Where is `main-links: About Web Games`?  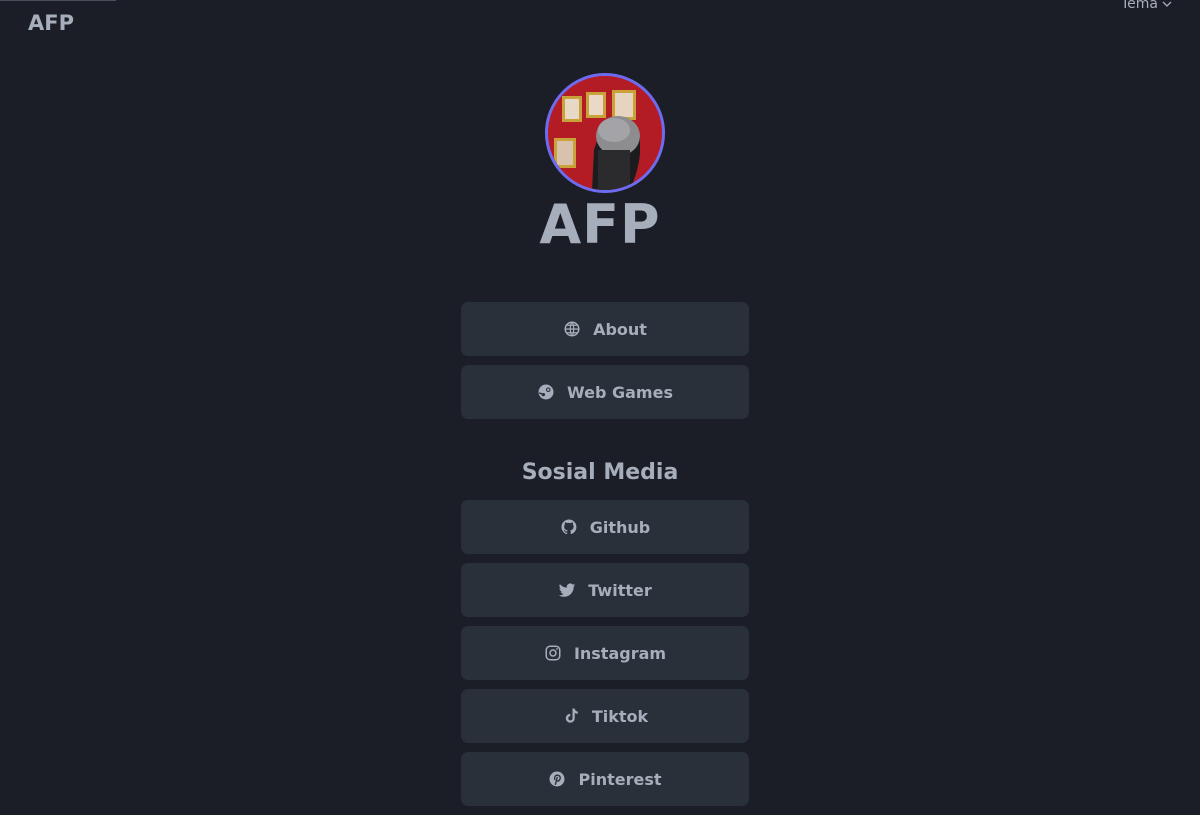
main-links: About Web Games is located at coordinates (605, 365).